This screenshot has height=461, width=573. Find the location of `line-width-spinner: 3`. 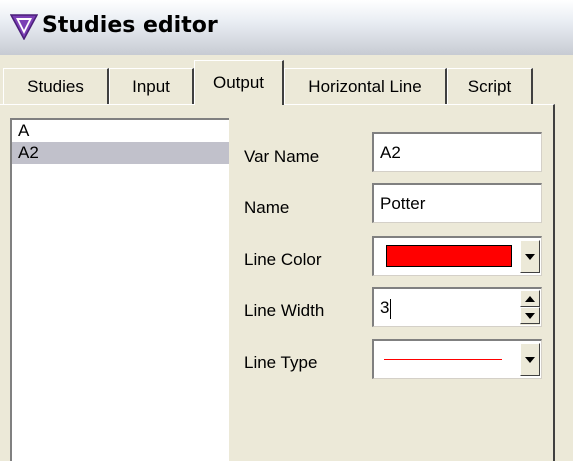

line-width-spinner: 3 is located at coordinates (457, 307).